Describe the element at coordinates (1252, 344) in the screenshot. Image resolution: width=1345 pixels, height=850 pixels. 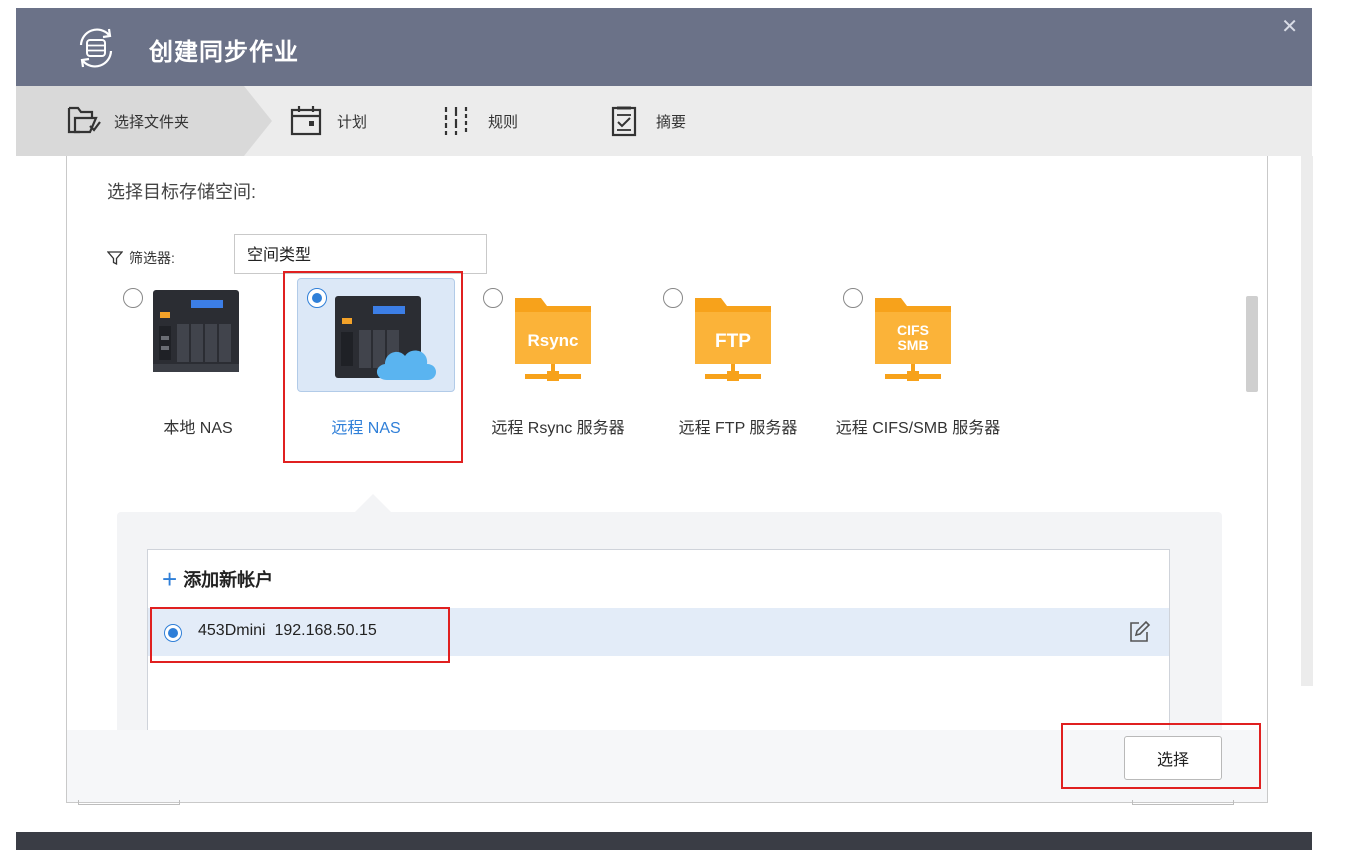
I see `inner-scrollbar-thumb` at that location.